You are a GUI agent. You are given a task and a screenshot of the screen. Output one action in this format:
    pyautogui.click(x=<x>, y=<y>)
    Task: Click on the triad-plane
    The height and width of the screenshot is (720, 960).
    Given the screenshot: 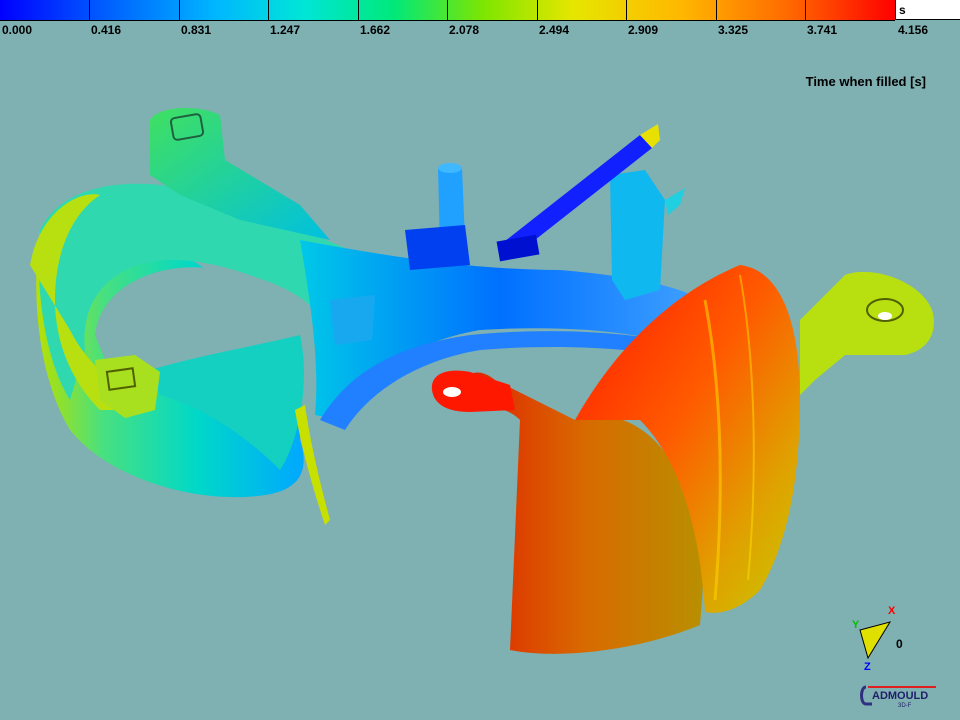 What is the action you would take?
    pyautogui.click(x=875, y=640)
    